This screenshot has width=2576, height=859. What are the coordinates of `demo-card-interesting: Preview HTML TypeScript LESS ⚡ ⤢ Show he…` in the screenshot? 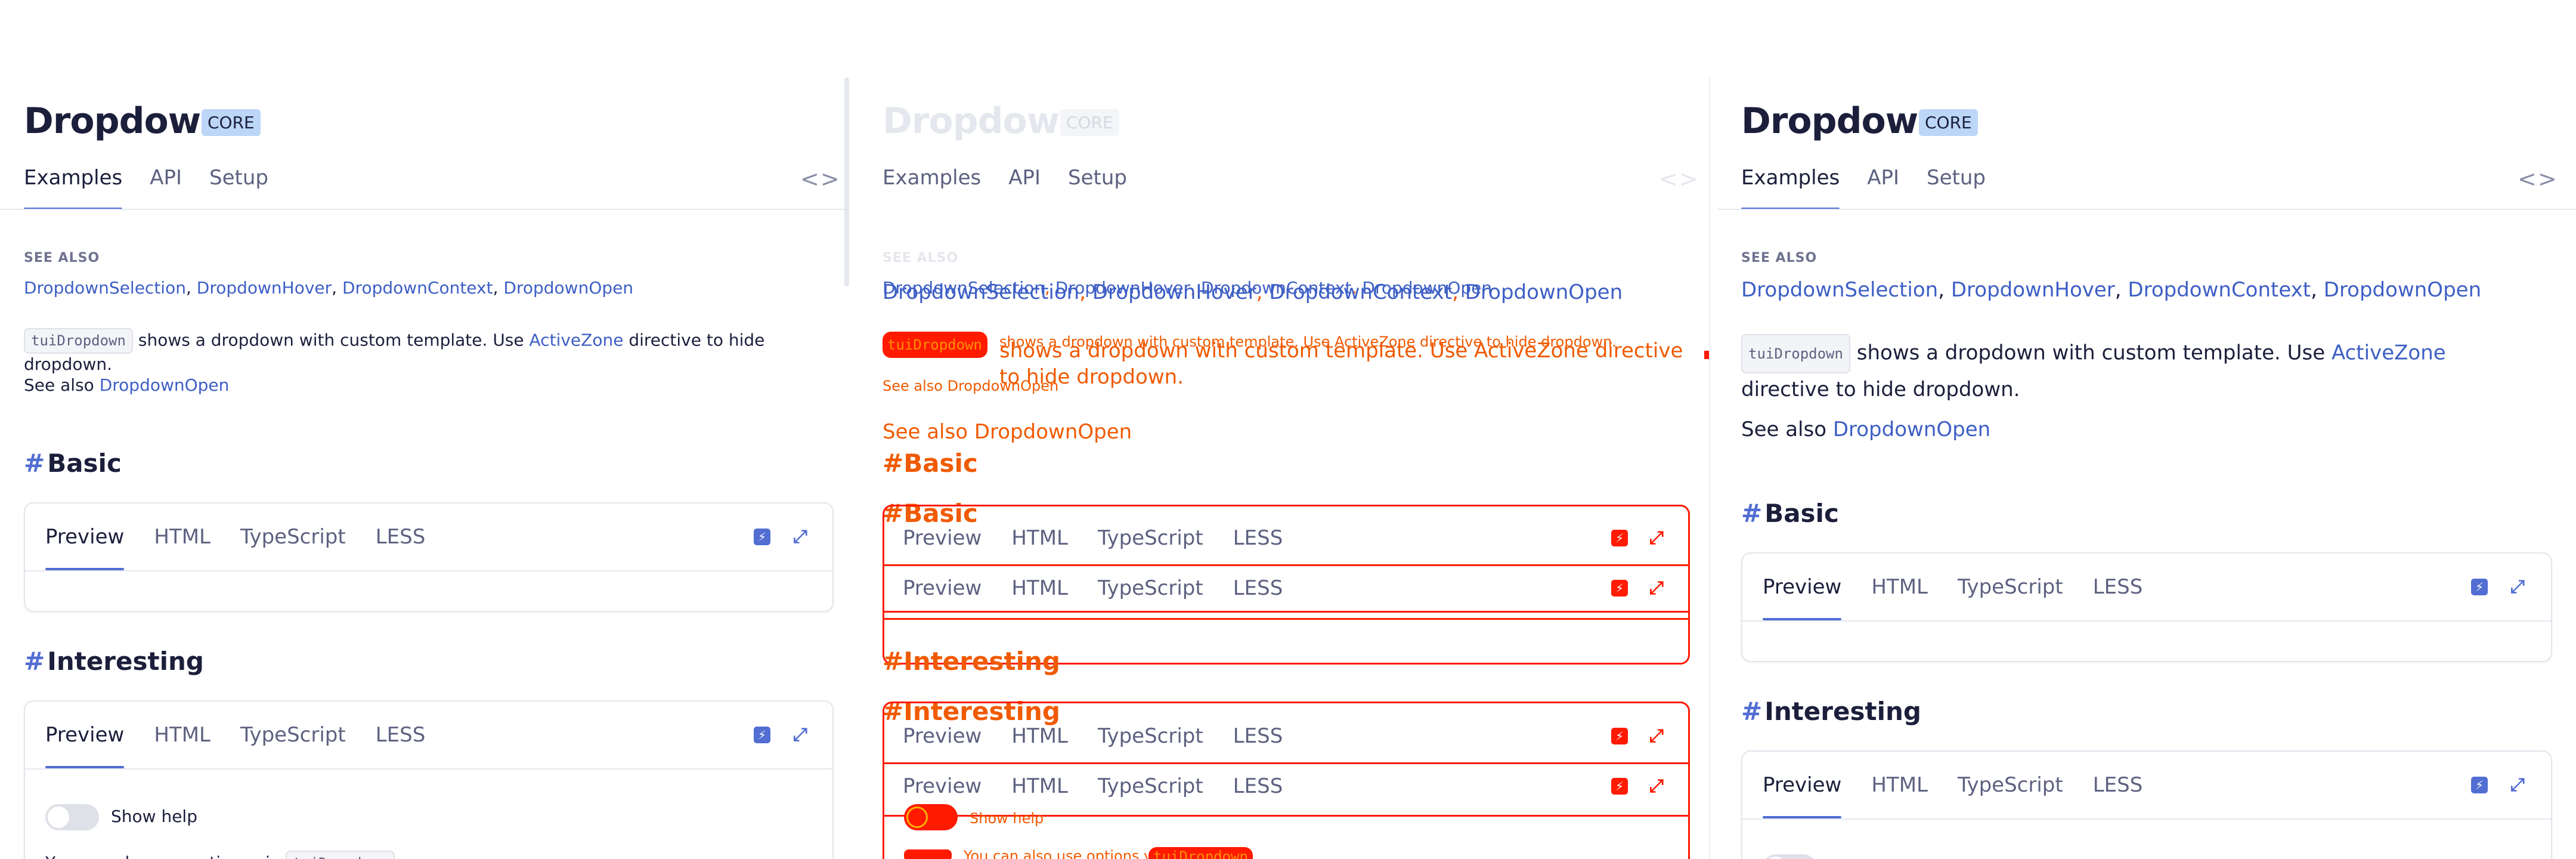 It's located at (429, 779).